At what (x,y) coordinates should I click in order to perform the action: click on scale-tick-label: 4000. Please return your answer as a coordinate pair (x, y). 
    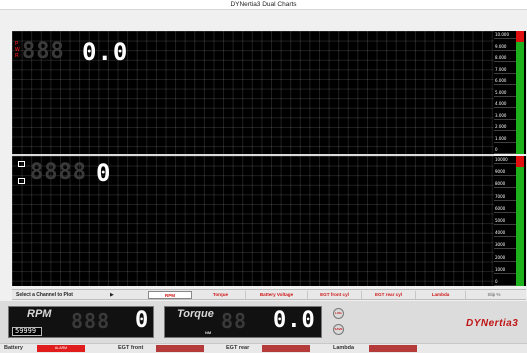
    Looking at the image, I should click on (500, 233).